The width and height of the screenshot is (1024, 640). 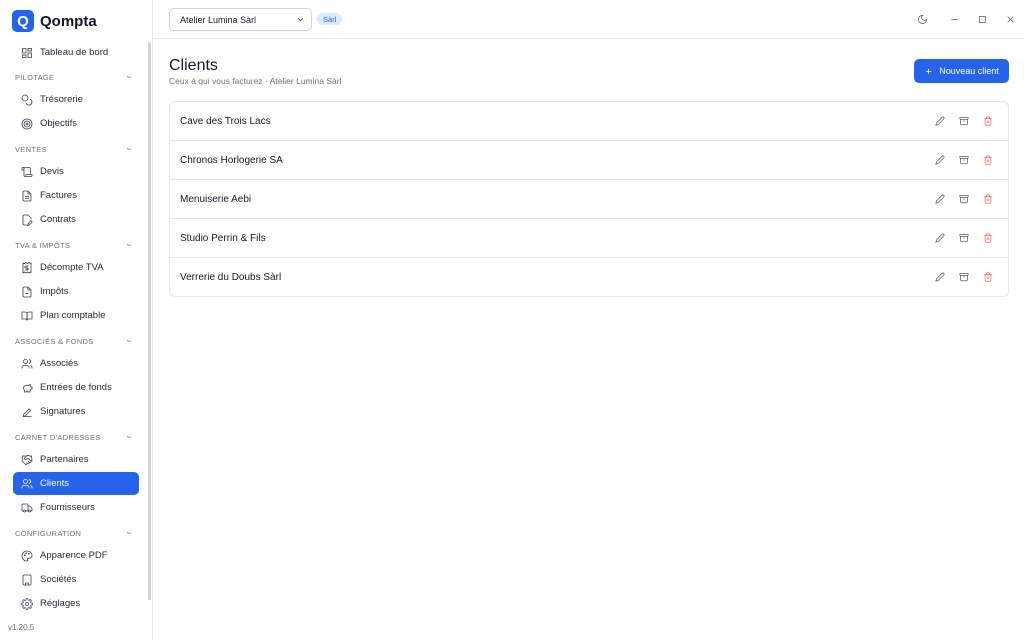 I want to click on sidebar-item-label: Entrées de fonds, so click(x=76, y=387).